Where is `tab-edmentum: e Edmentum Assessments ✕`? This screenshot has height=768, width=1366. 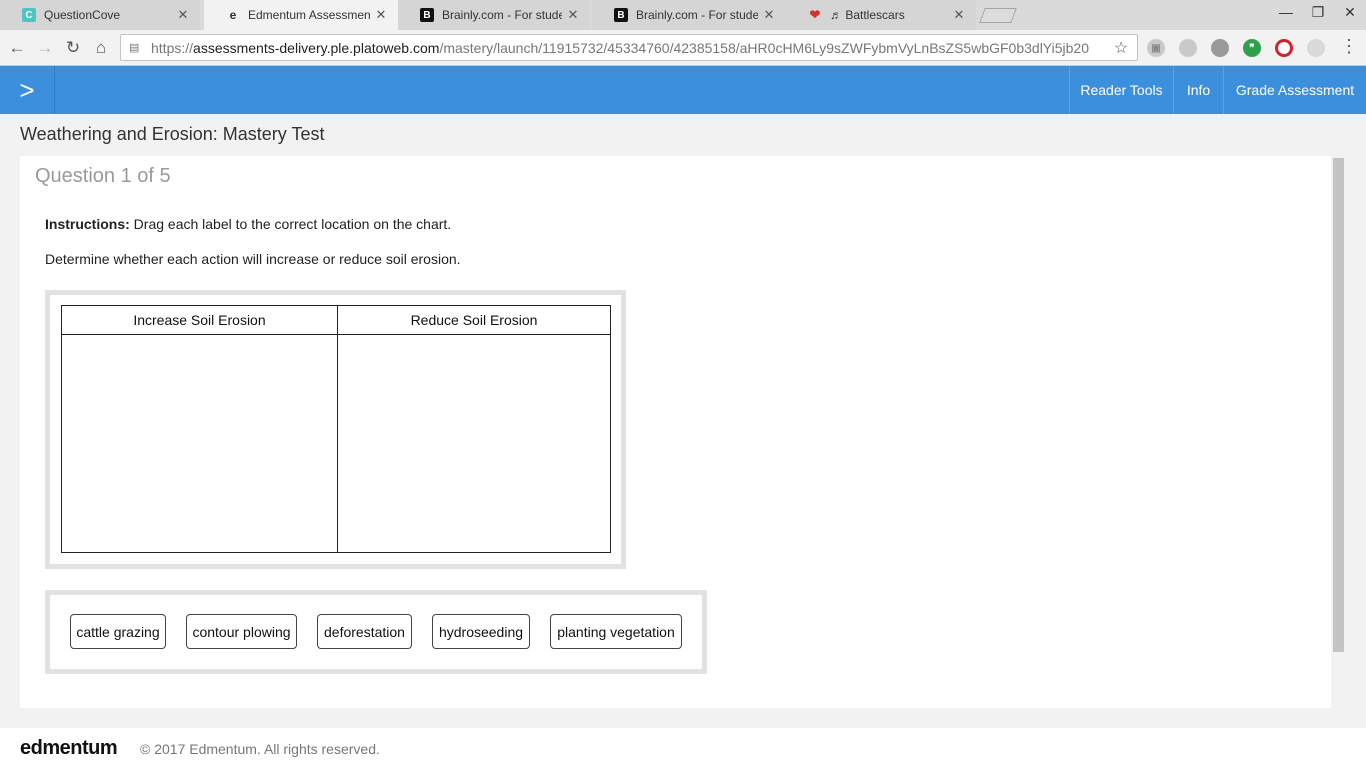 tab-edmentum: e Edmentum Assessments ✕ is located at coordinates (301, 15).